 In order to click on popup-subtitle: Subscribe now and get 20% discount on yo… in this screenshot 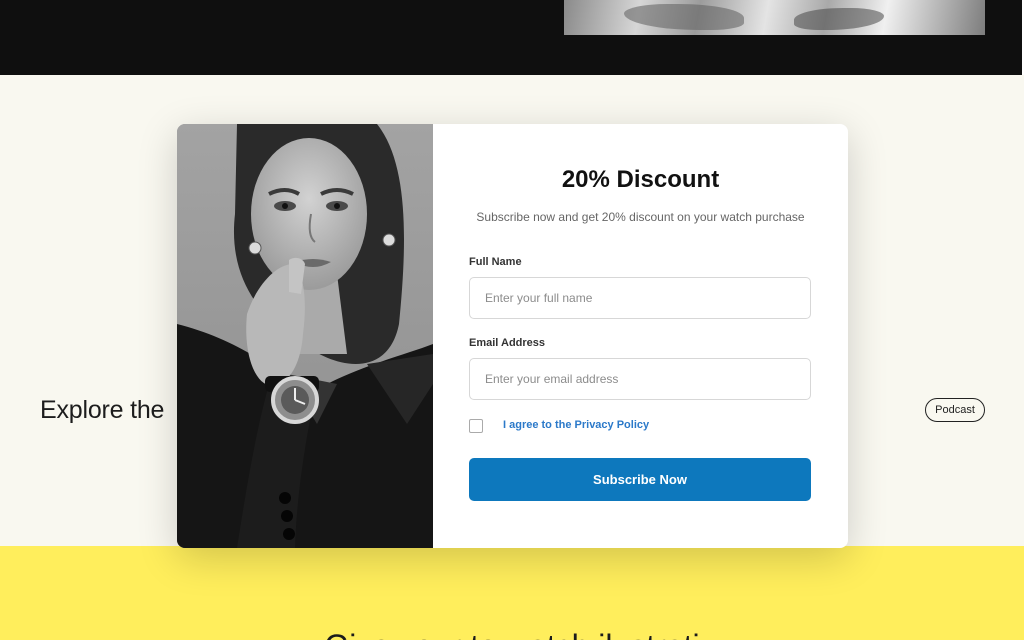, I will do `click(640, 217)`.